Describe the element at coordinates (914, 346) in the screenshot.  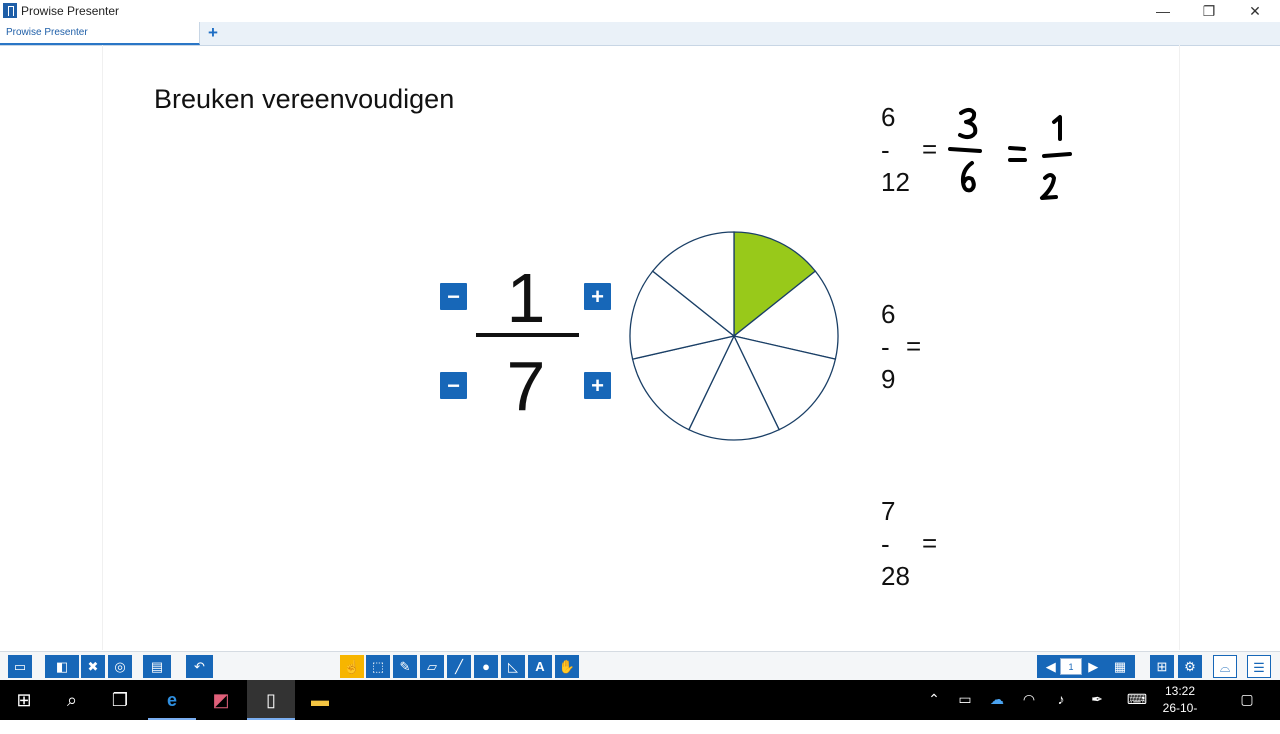
I see `exercise-2-equals: =` at that location.